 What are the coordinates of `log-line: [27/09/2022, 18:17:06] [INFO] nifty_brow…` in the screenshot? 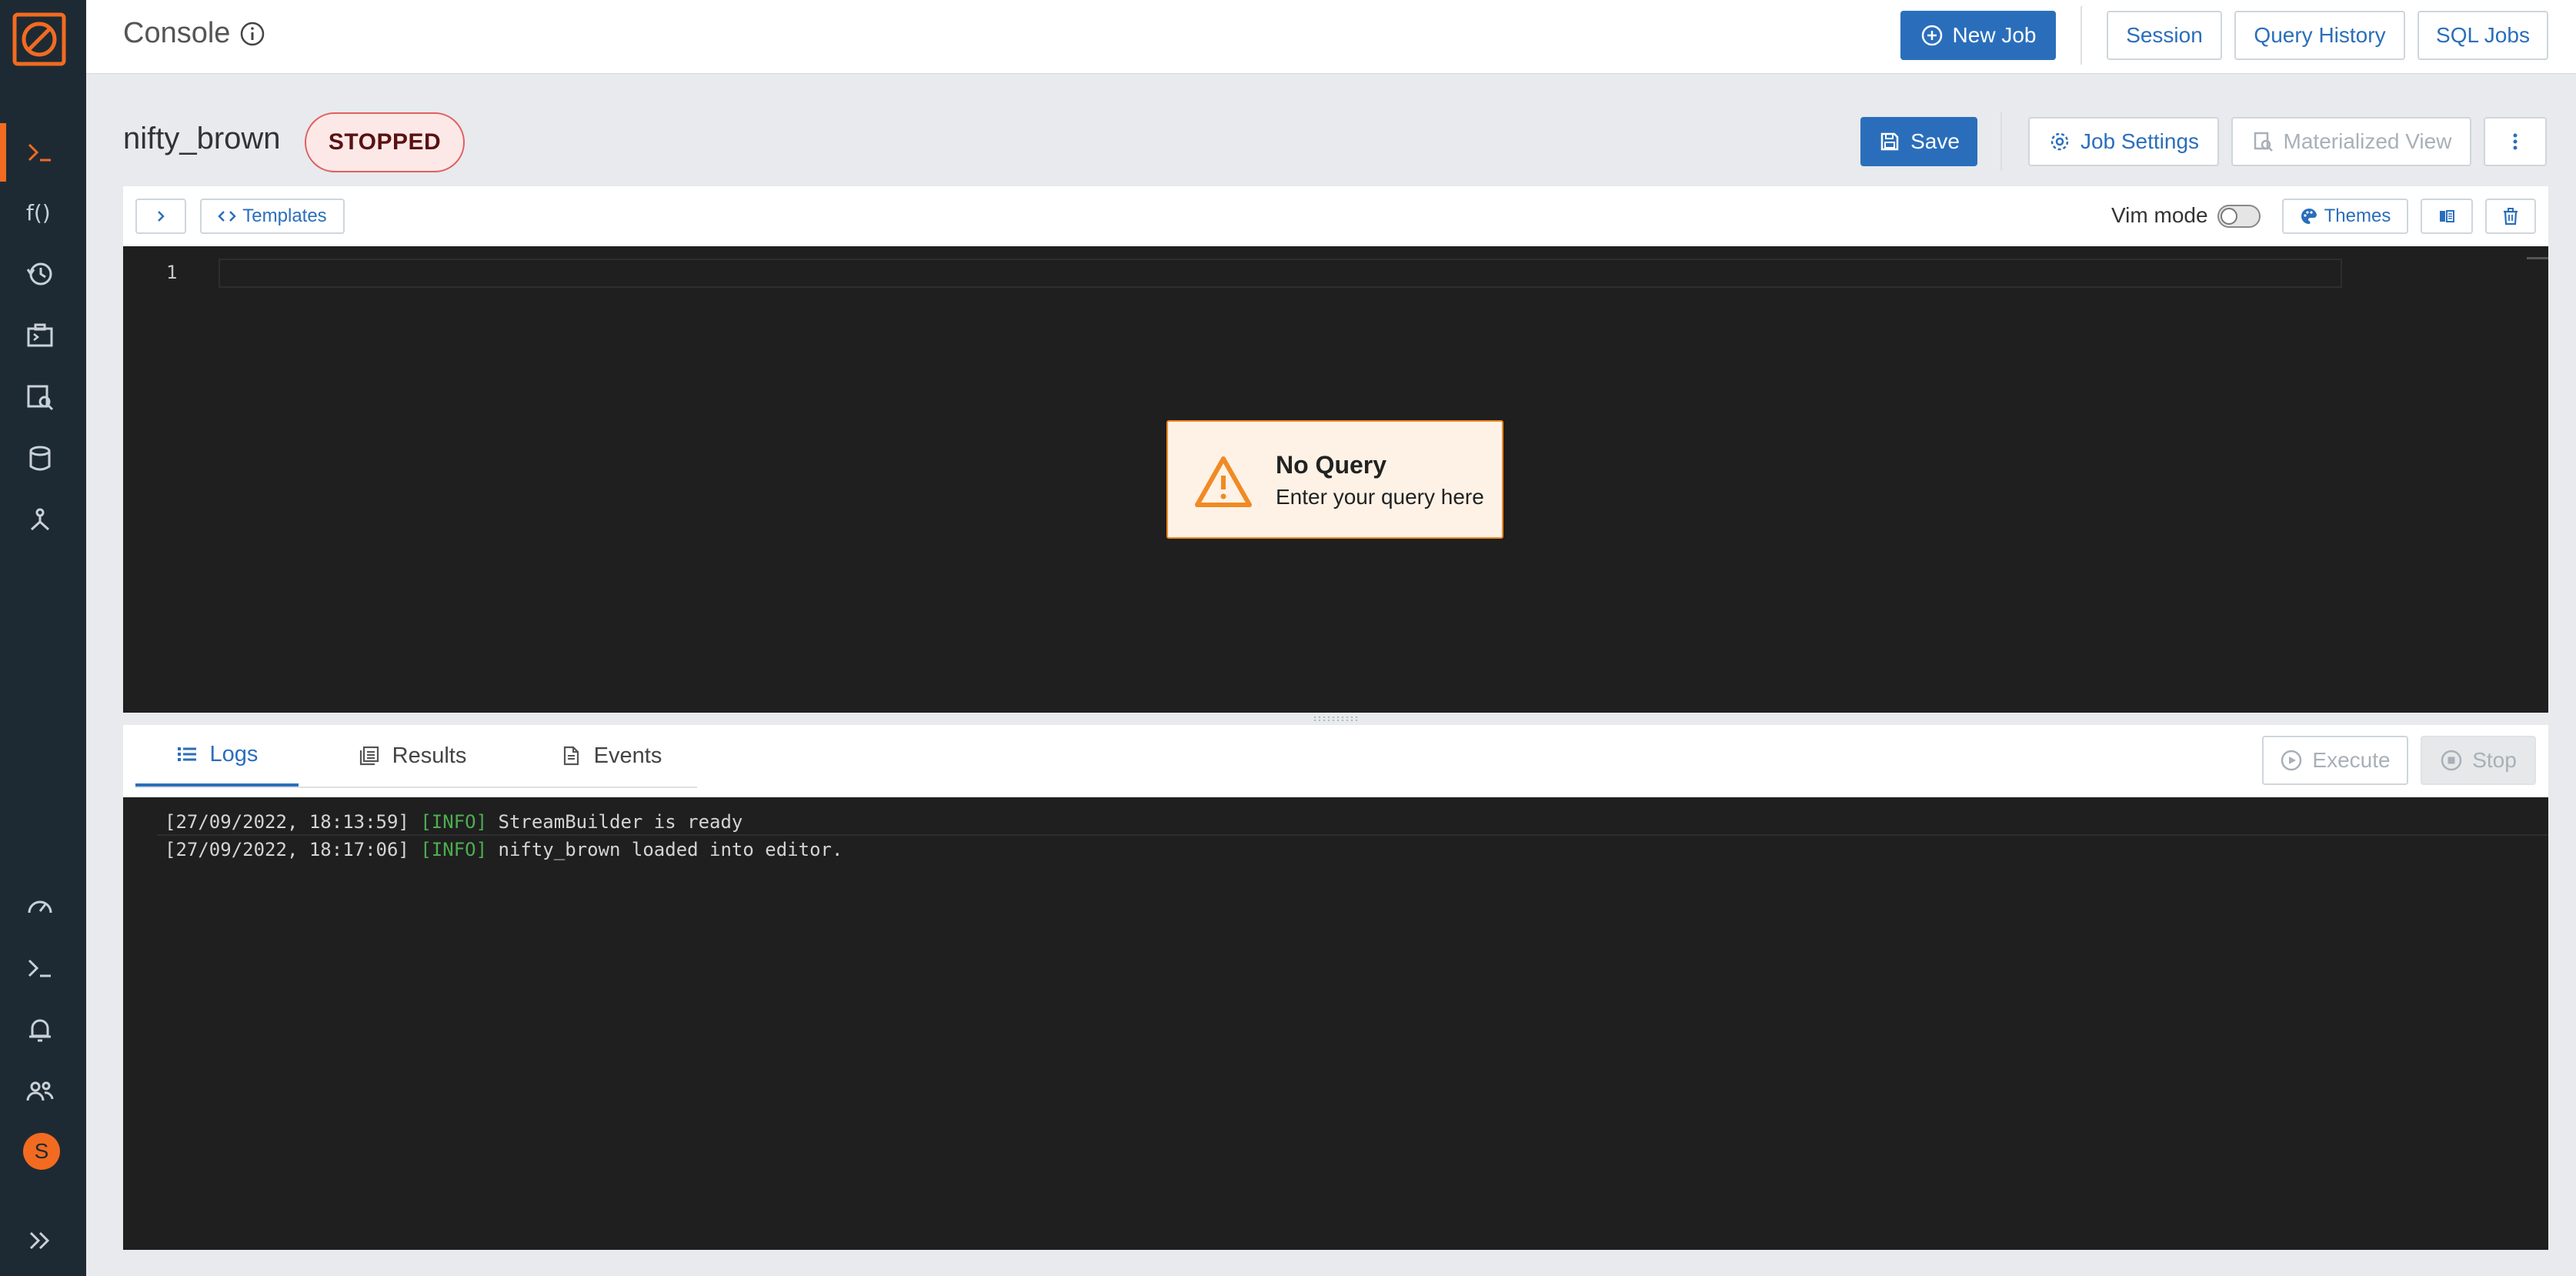 It's located at (504, 849).